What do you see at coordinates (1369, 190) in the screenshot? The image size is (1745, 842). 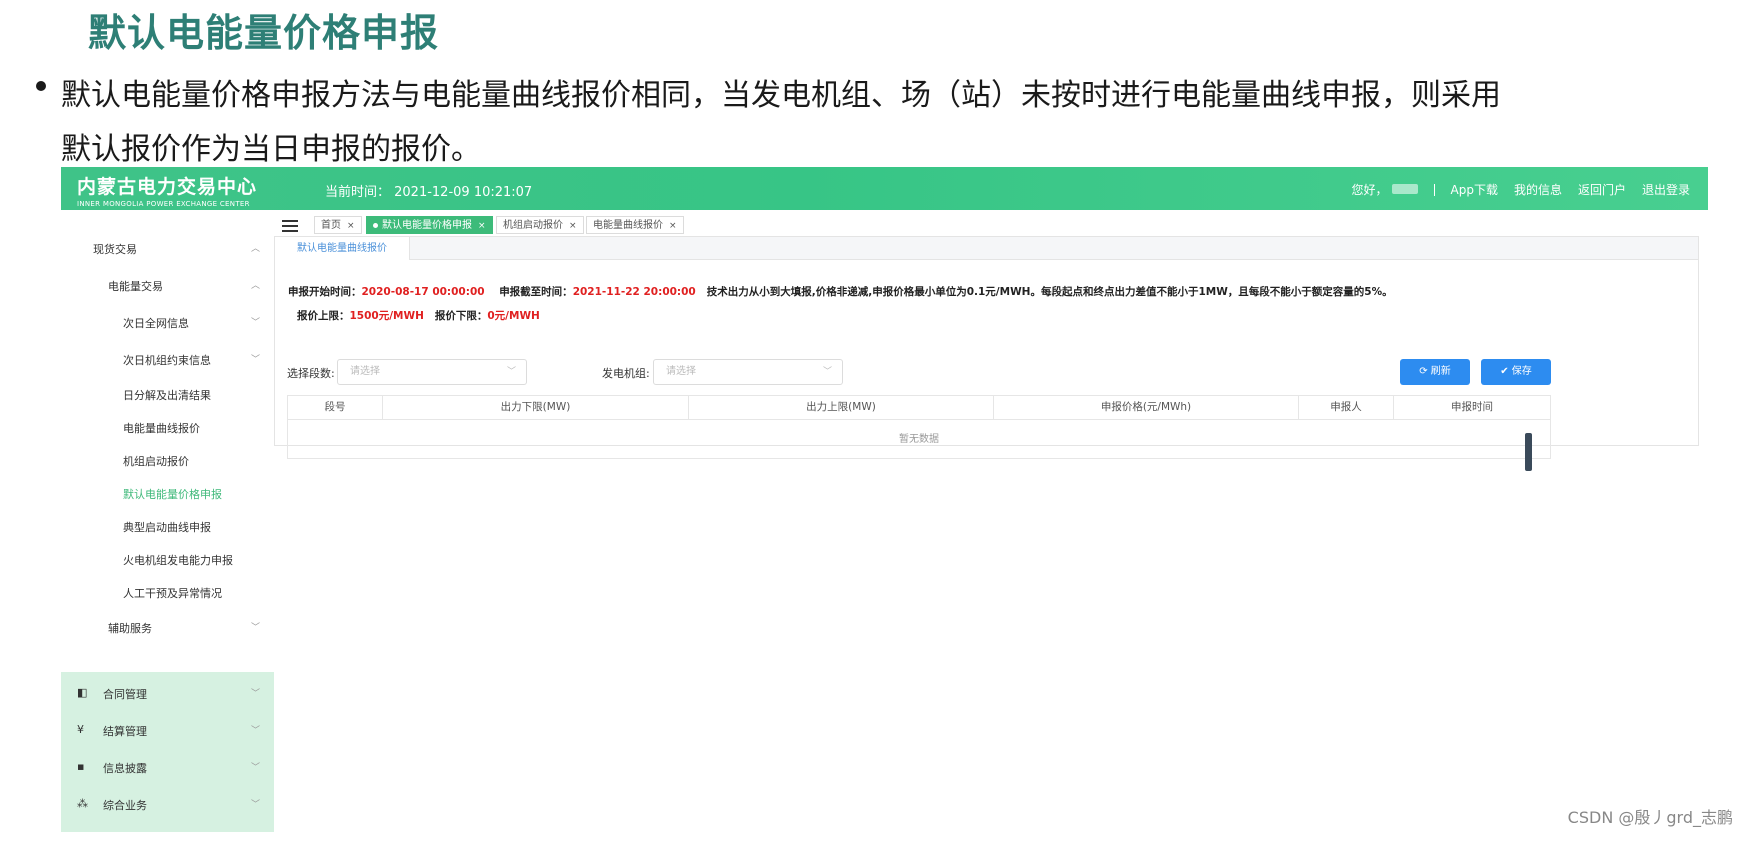 I see `greeting-text: 您好，` at bounding box center [1369, 190].